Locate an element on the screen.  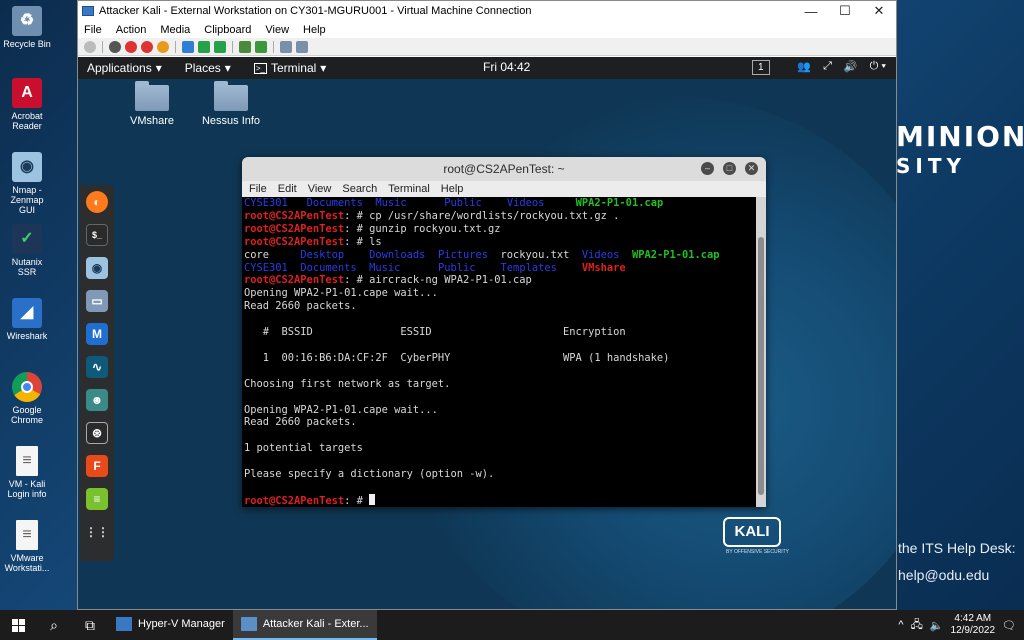
maximize-button: ☐ is located at coordinates (845, 11).